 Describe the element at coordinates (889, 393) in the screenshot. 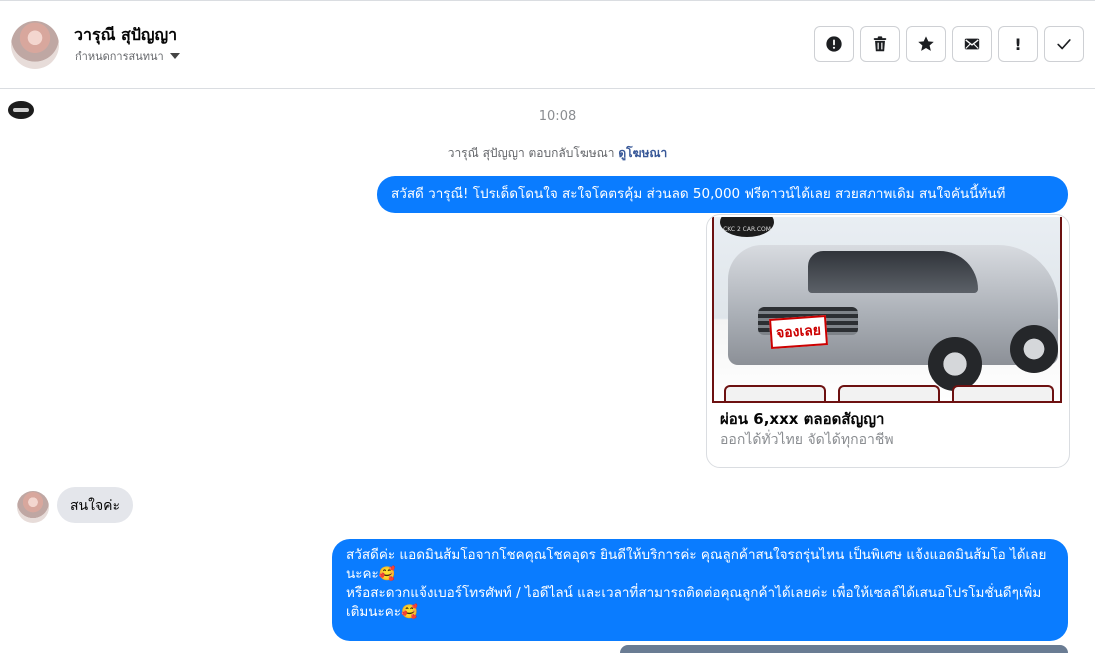

I see `image-thumbnails` at that location.